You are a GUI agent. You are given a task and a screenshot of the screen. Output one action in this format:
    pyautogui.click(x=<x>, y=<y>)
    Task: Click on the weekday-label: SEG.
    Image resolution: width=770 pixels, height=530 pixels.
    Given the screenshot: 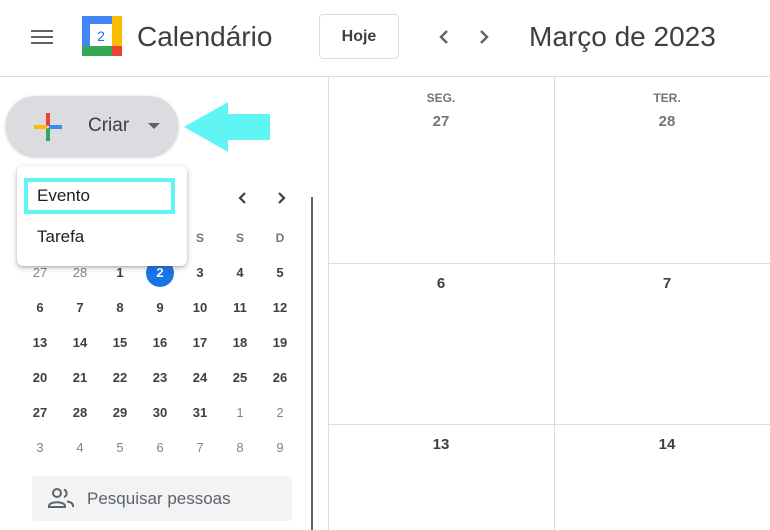 What is the action you would take?
    pyautogui.click(x=441, y=98)
    